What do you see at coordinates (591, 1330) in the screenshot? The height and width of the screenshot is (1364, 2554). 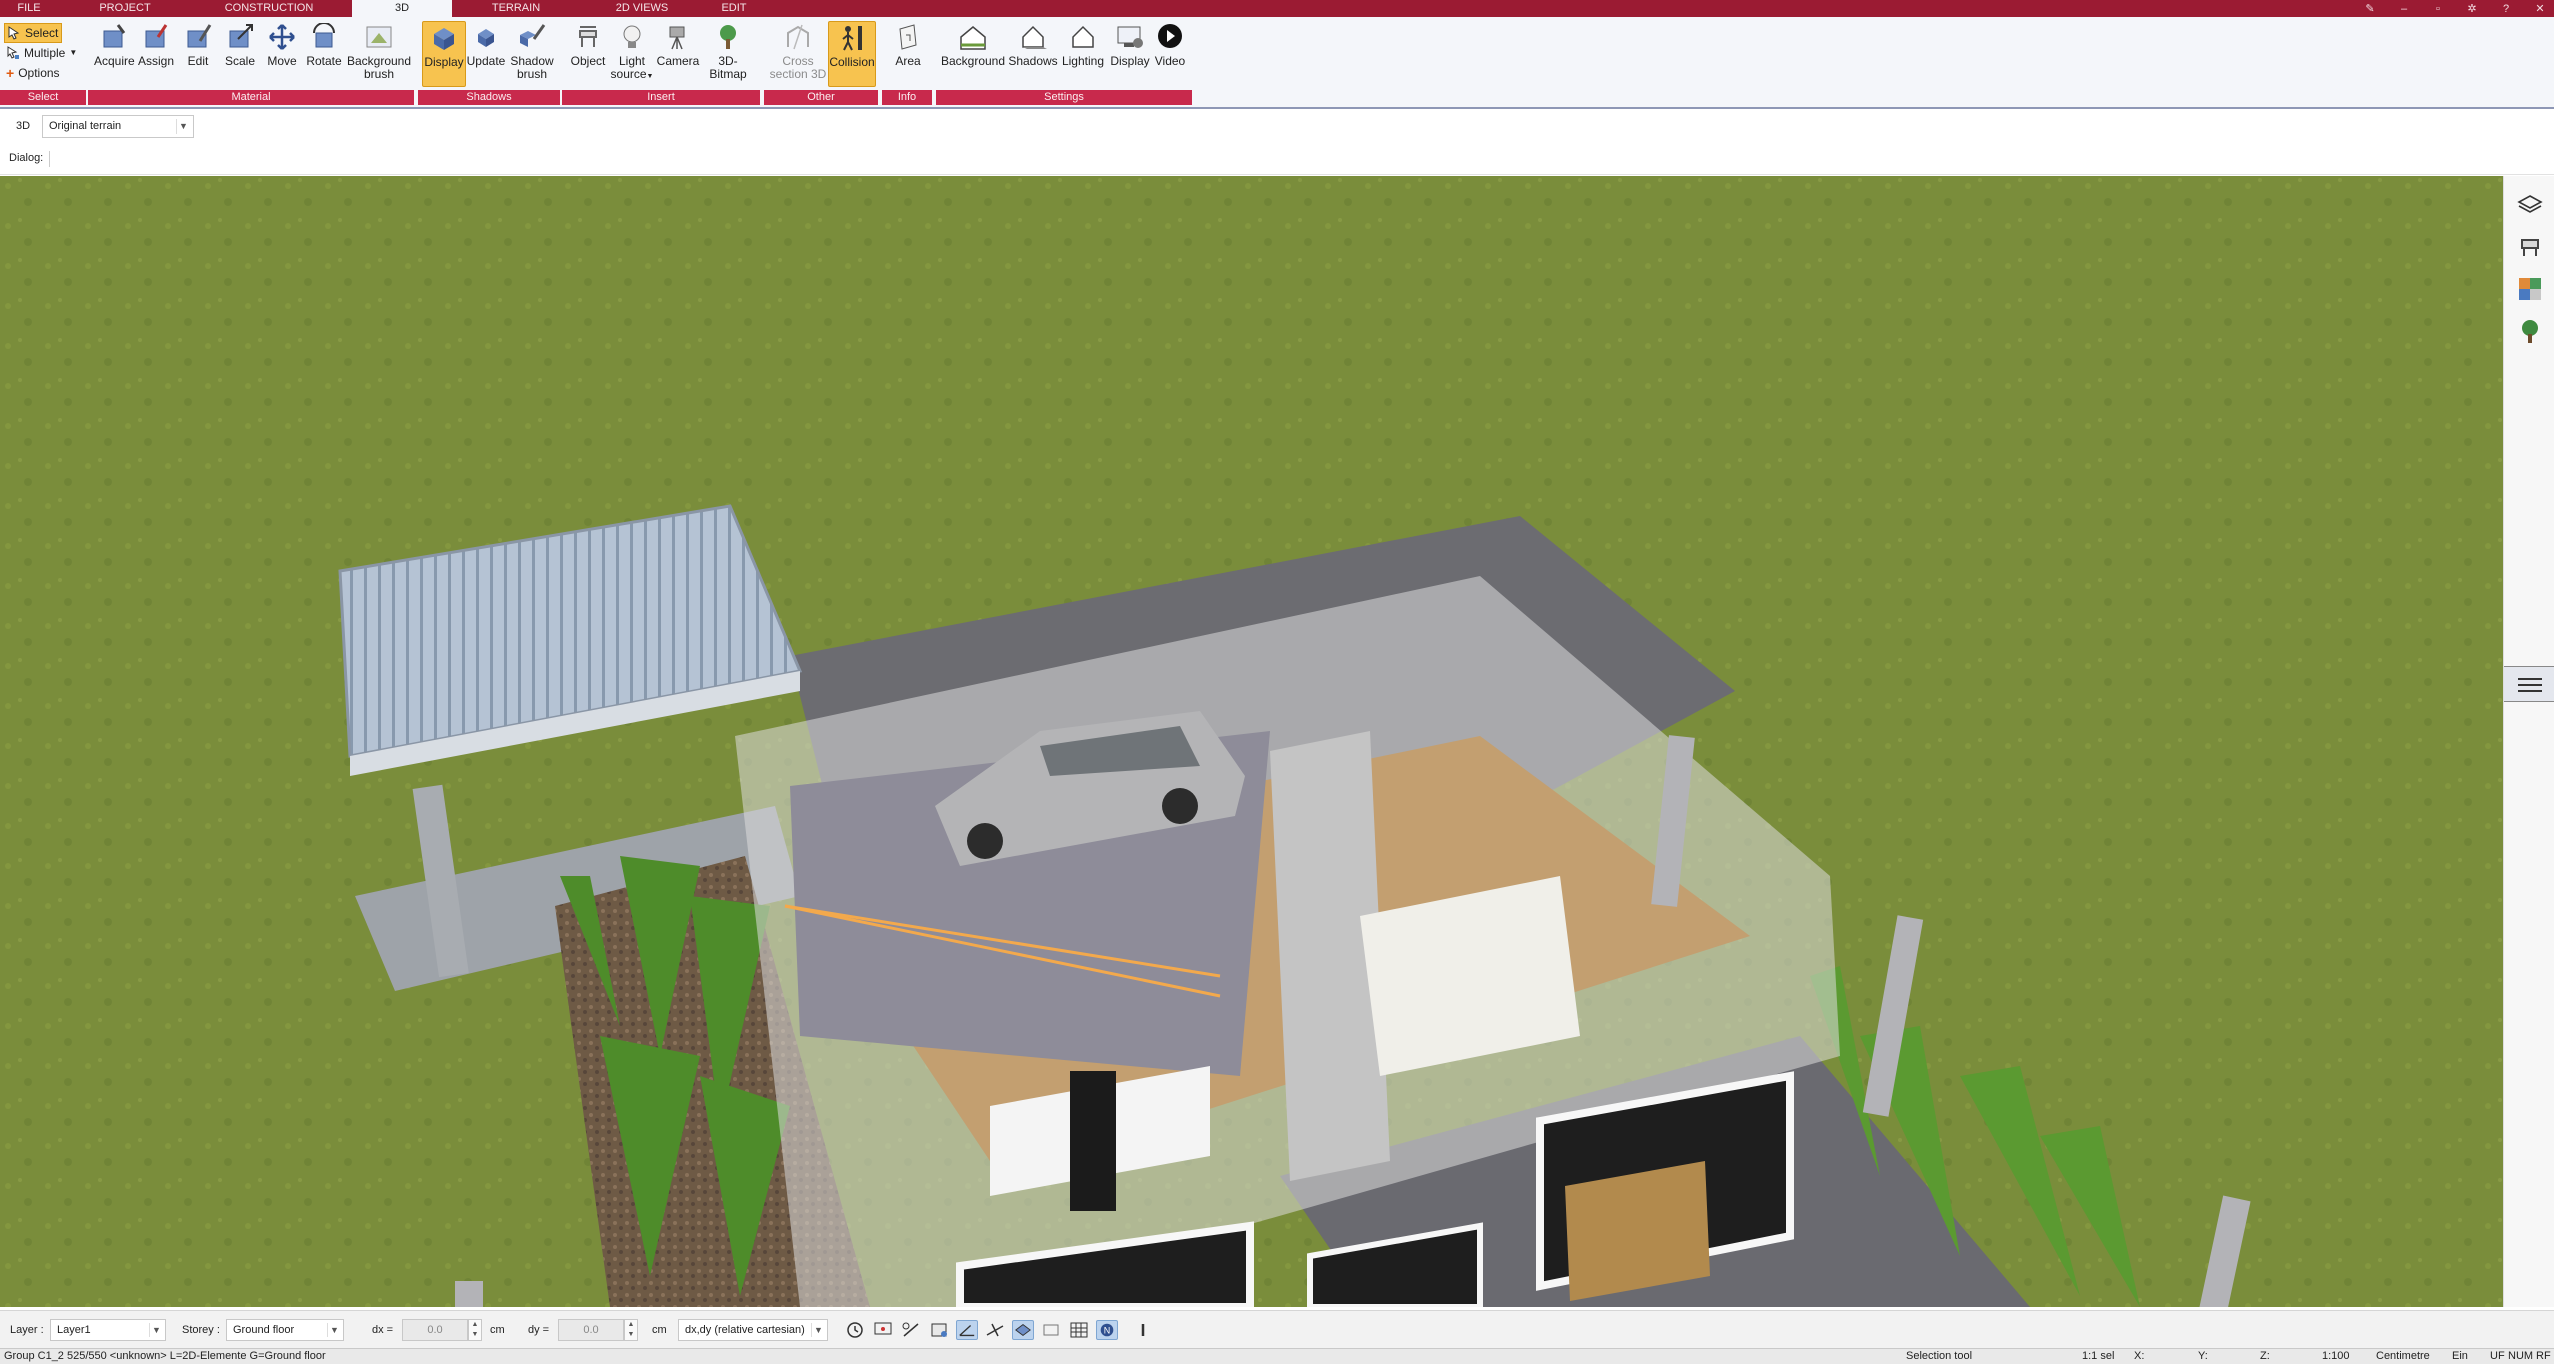 I see `dy-input: 0.0` at bounding box center [591, 1330].